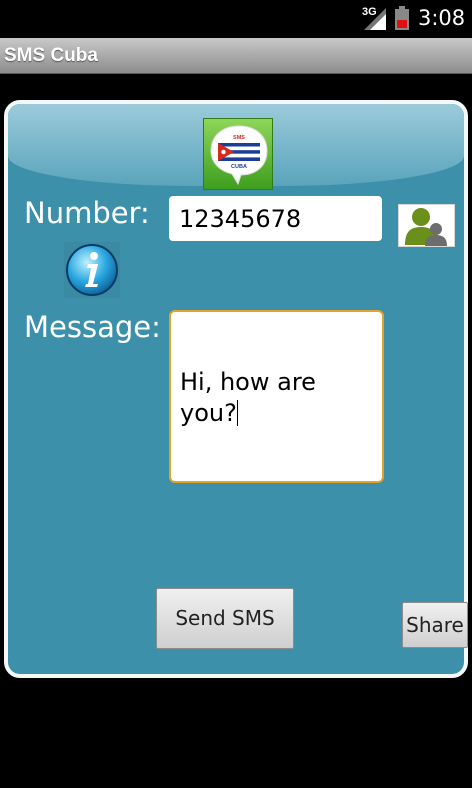  What do you see at coordinates (87, 213) in the screenshot?
I see `number-label: Number:` at bounding box center [87, 213].